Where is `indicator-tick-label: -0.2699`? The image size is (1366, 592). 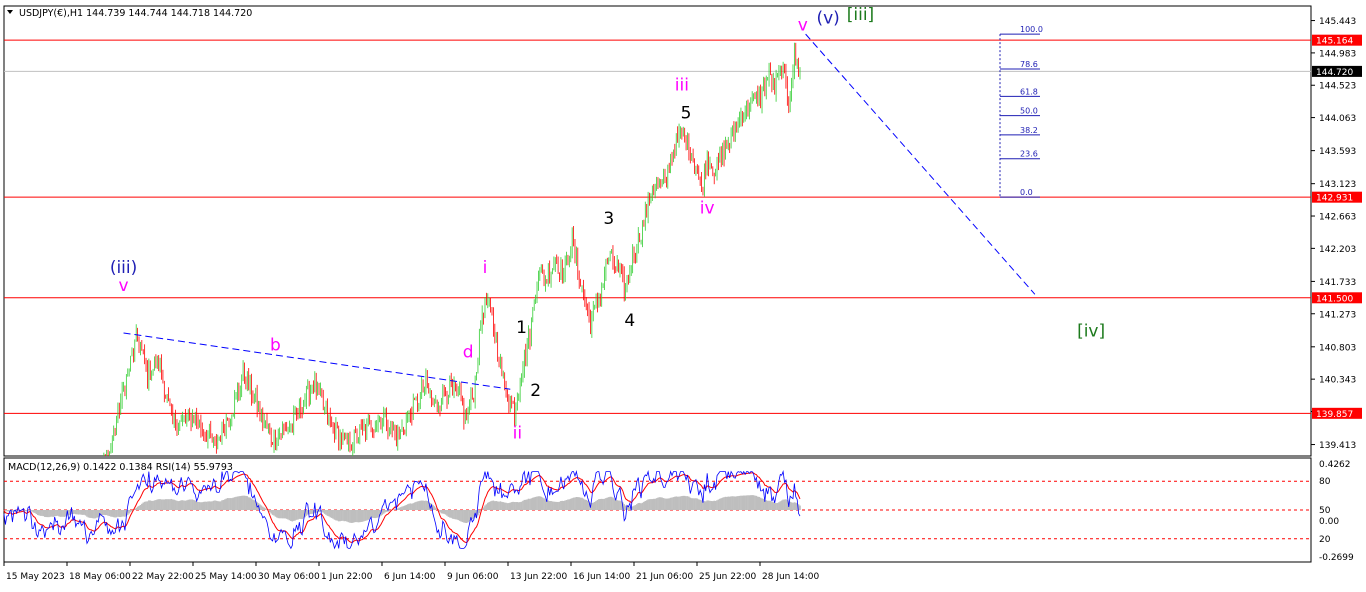 indicator-tick-label: -0.2699 is located at coordinates (1336, 558).